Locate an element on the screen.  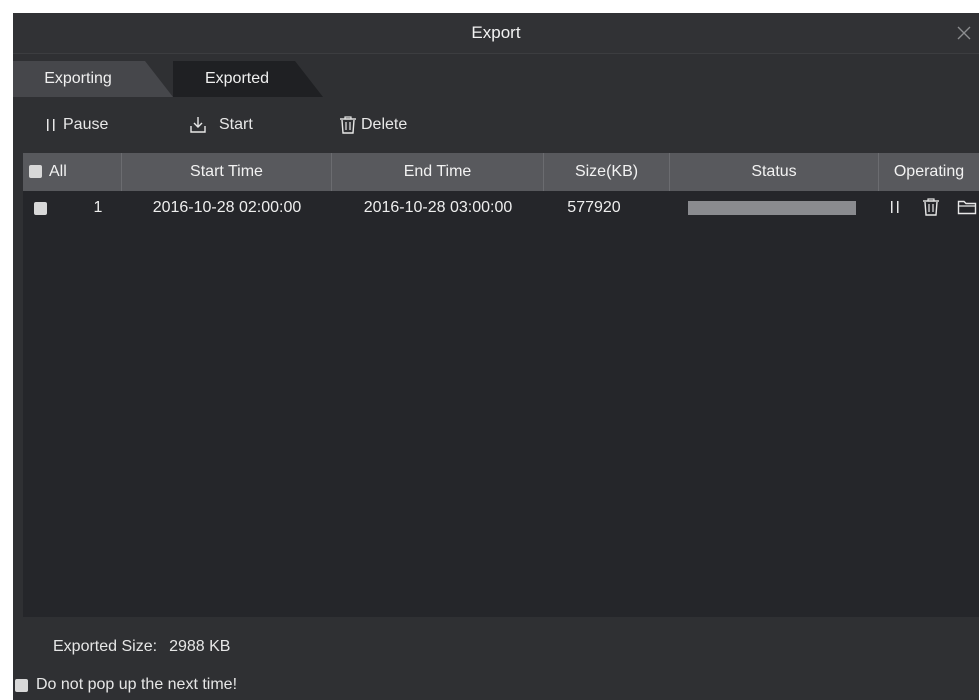
start-label: Start is located at coordinates (236, 124).